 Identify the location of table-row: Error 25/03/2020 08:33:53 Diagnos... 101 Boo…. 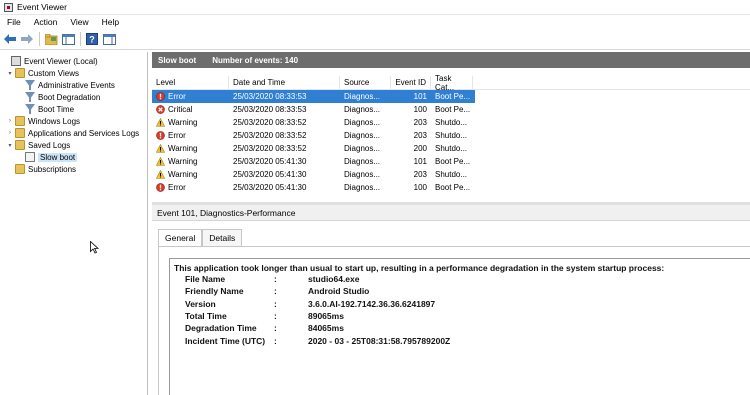
(313, 96).